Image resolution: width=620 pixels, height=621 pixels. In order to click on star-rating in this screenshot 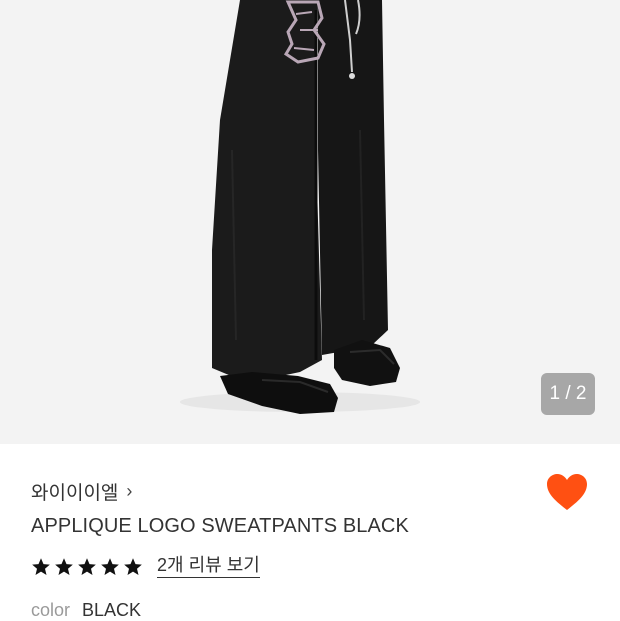, I will do `click(88, 567)`.